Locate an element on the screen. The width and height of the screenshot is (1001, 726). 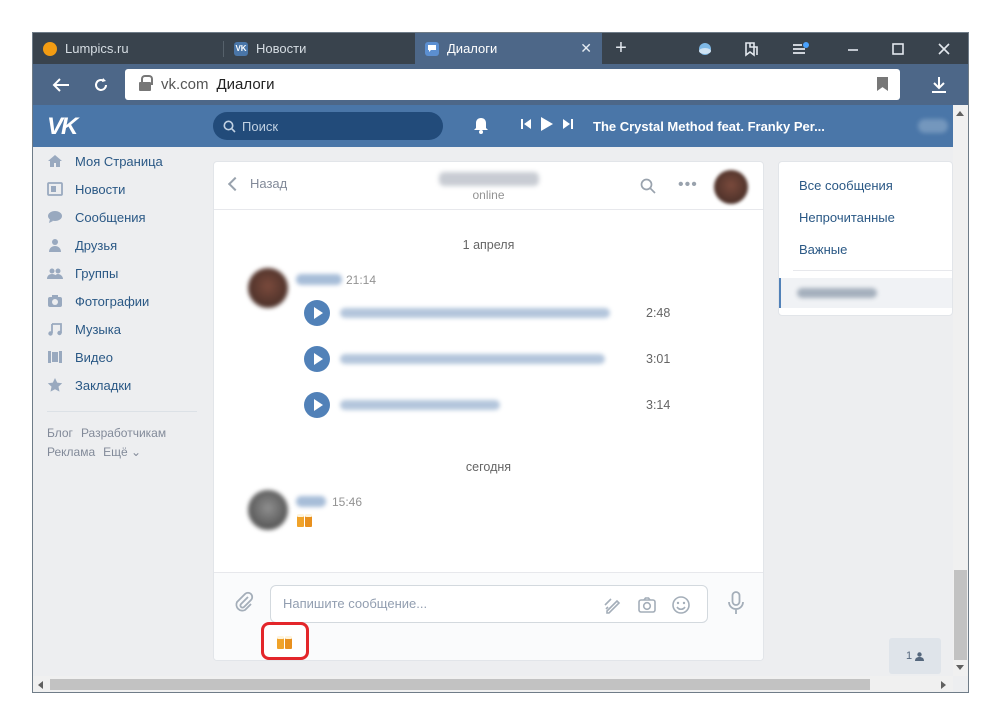
sidebar-item-groups: Группы is located at coordinates (127, 273).